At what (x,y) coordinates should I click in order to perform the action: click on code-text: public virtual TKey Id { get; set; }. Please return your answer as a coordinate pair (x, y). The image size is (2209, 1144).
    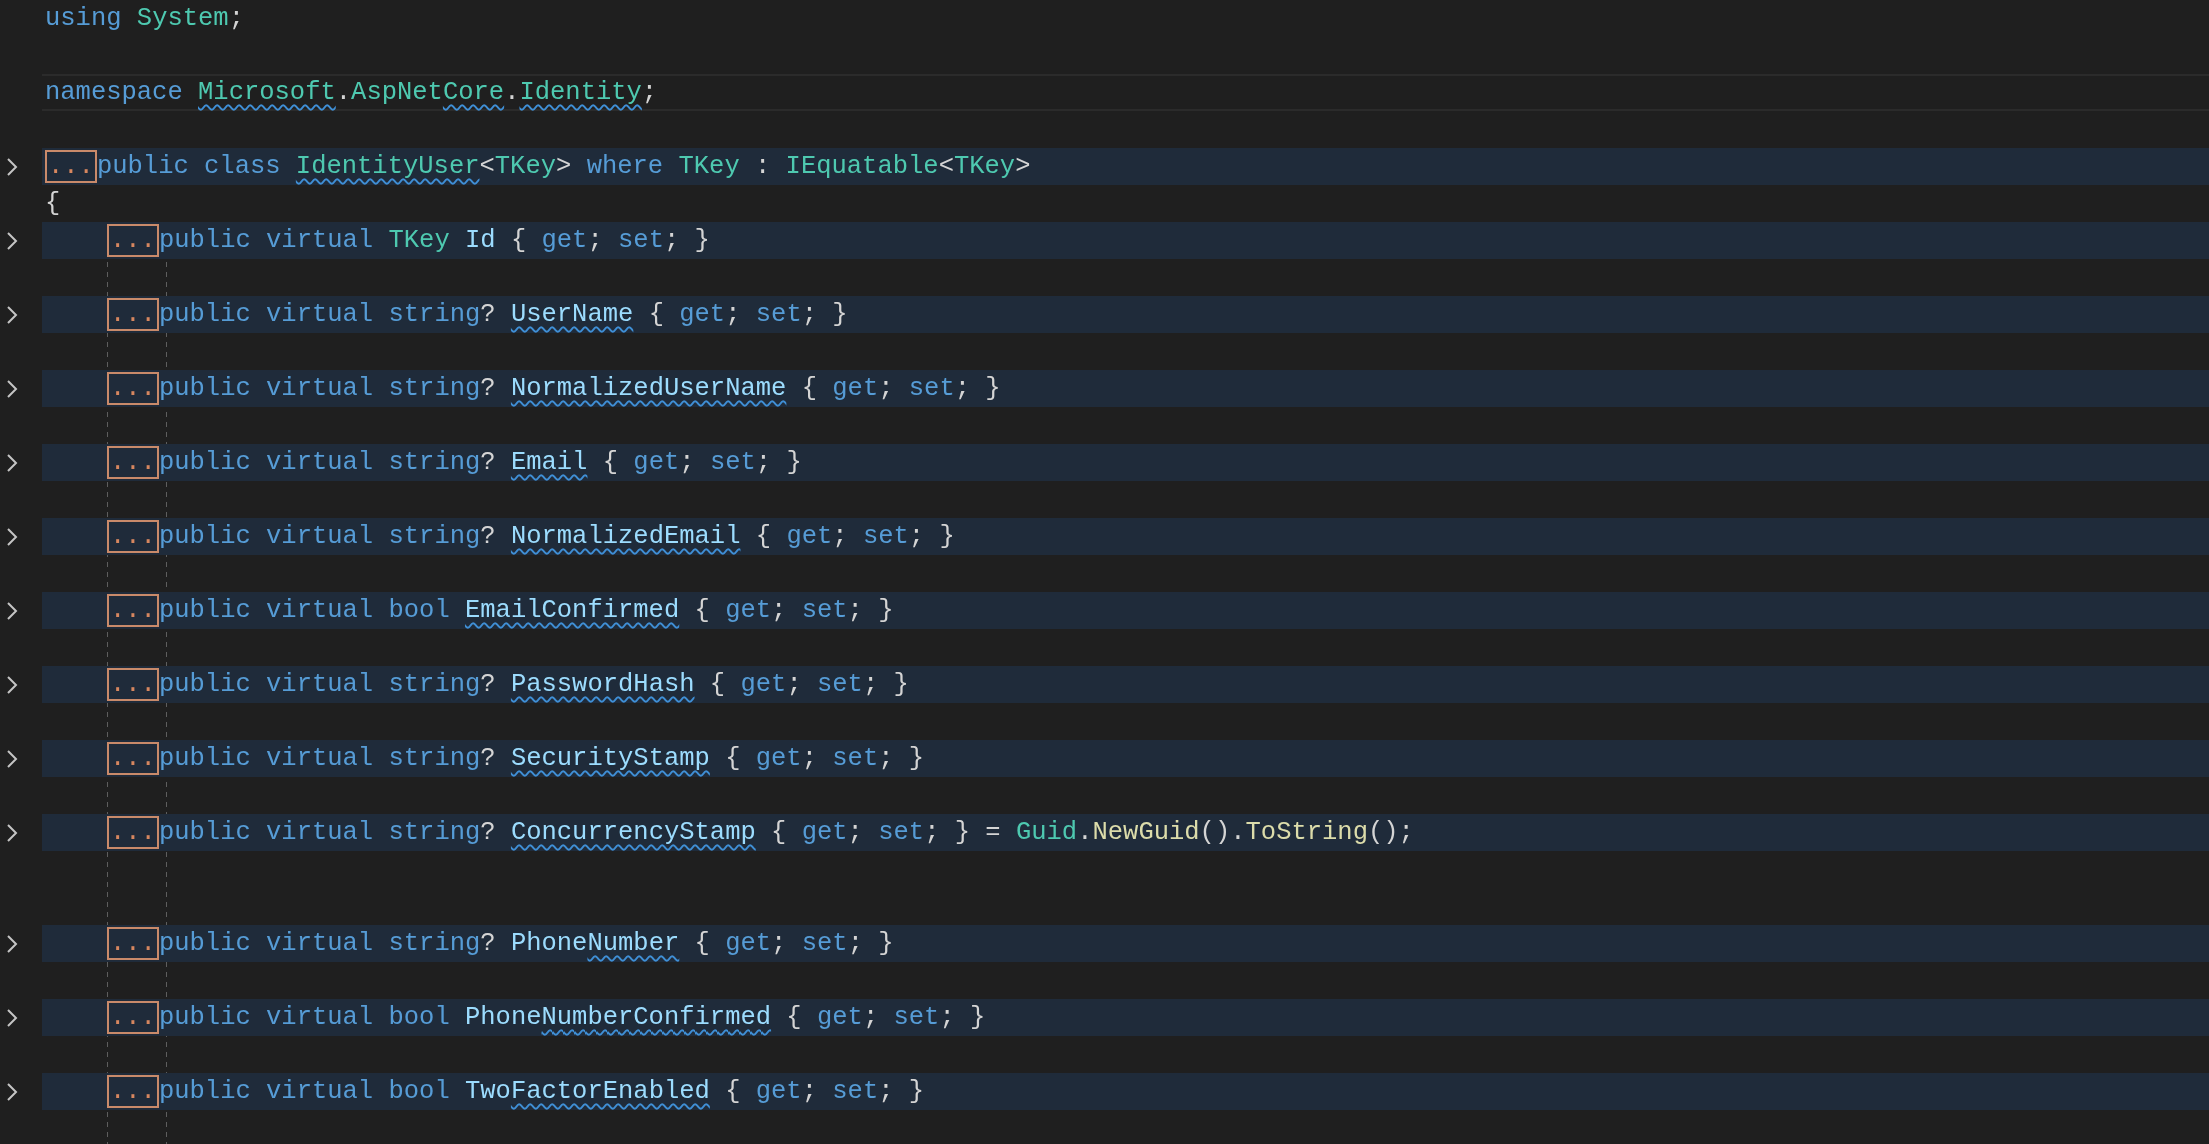
    Looking at the image, I should click on (434, 241).